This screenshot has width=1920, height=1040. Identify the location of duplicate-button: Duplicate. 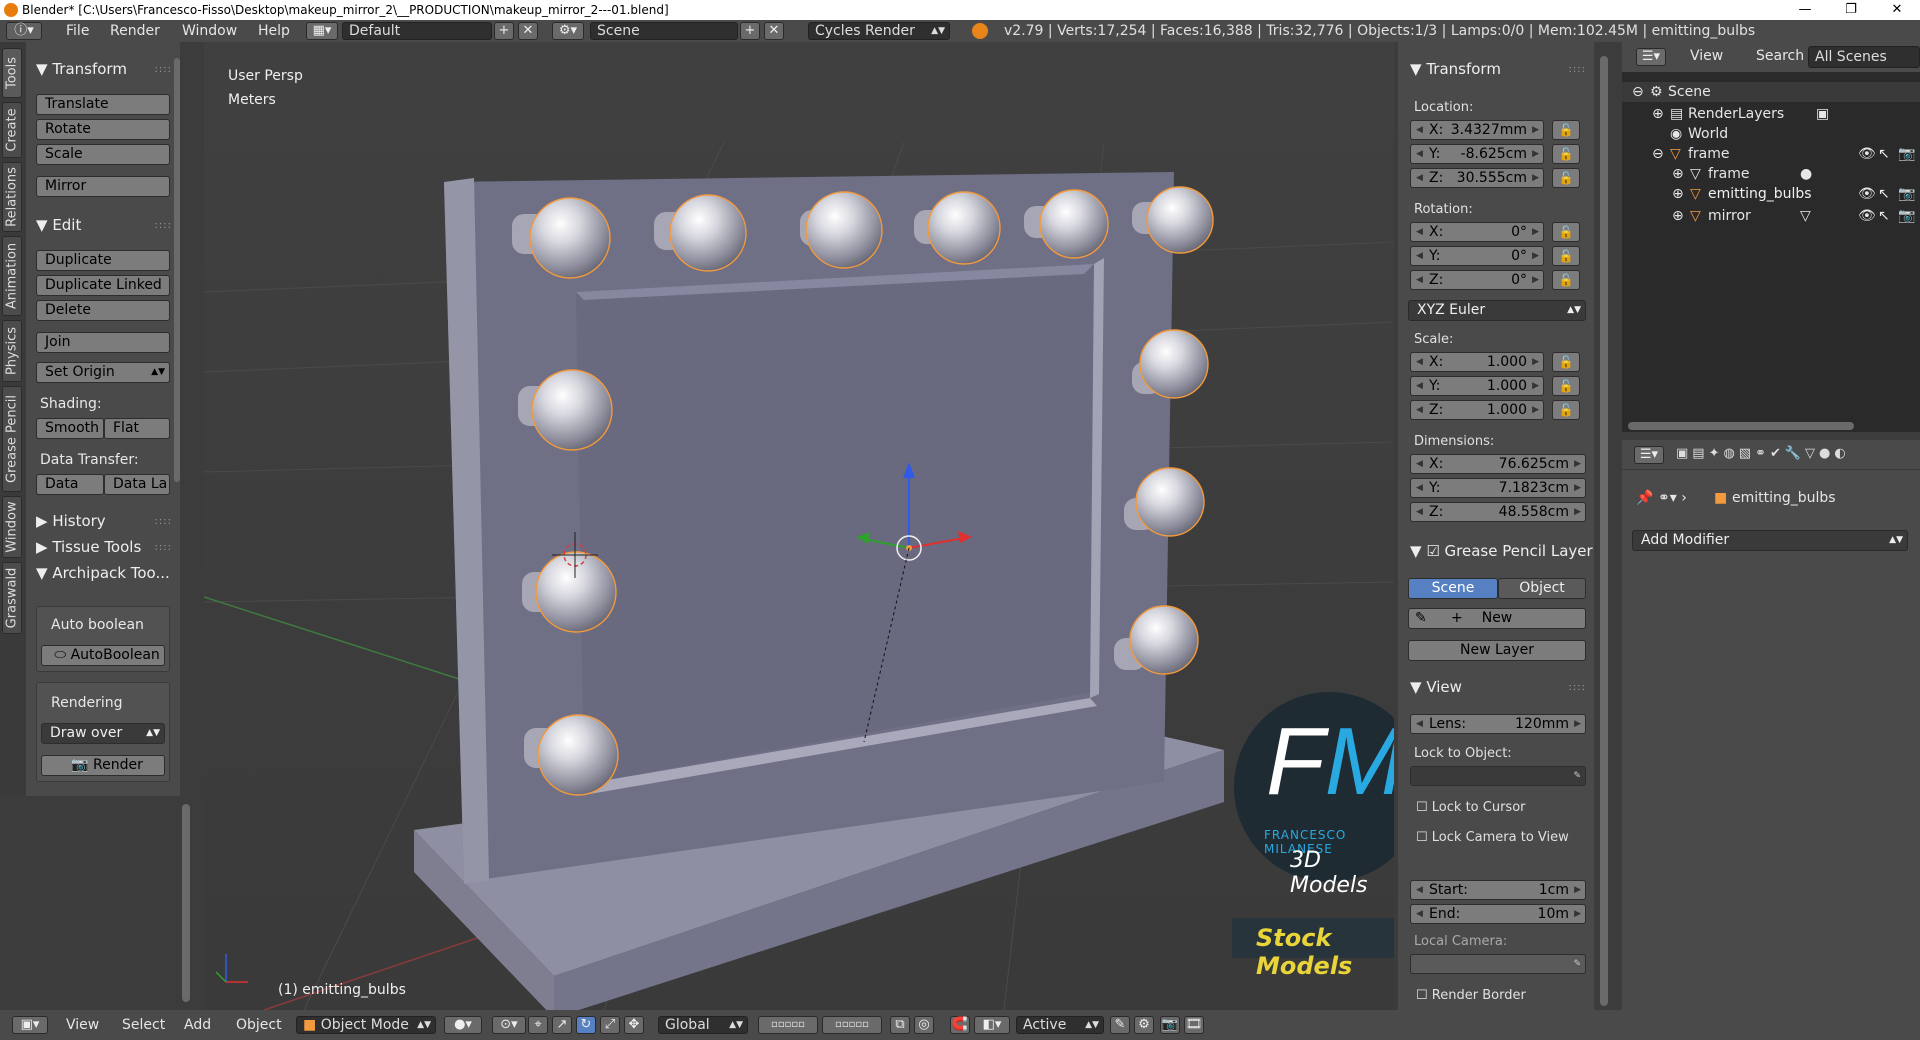
(103, 260).